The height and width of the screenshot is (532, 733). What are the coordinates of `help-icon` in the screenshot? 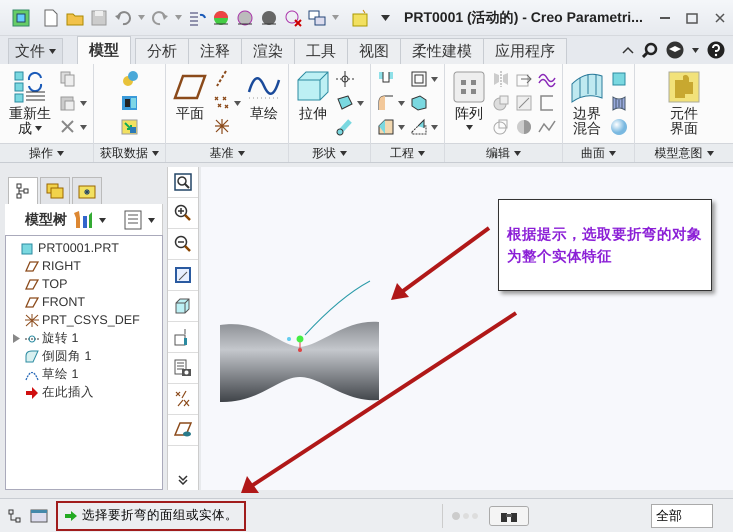 It's located at (716, 50).